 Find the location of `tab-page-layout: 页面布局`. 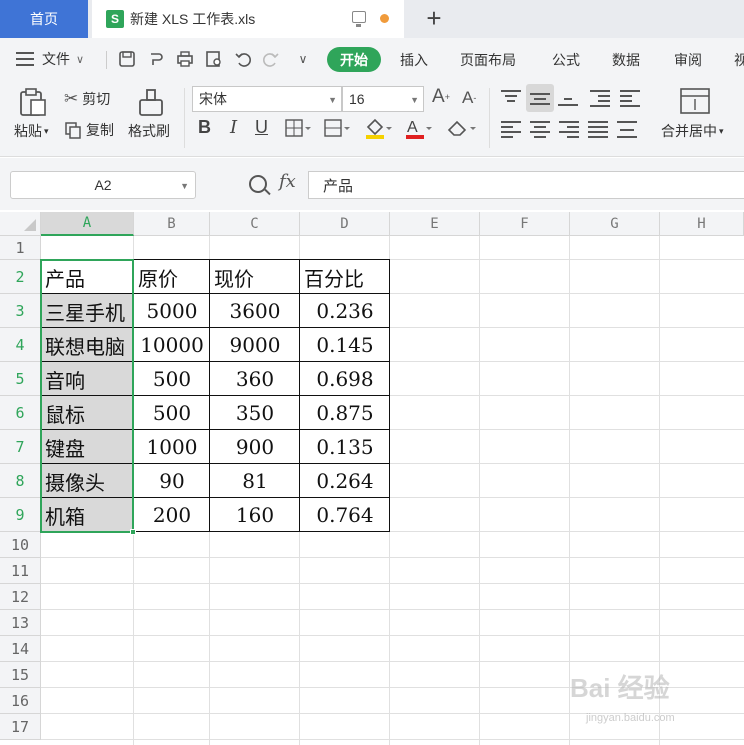

tab-page-layout: 页面布局 is located at coordinates (488, 60).